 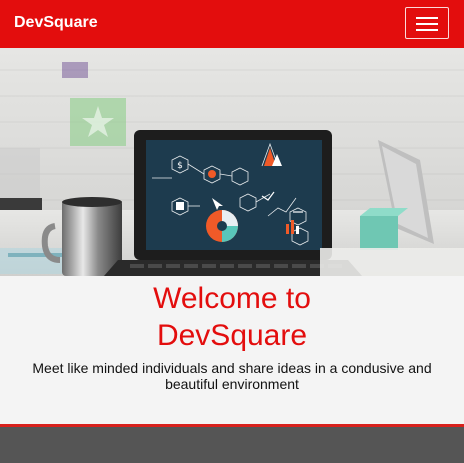 I want to click on brand-logo: DevSquare, so click(x=56, y=23).